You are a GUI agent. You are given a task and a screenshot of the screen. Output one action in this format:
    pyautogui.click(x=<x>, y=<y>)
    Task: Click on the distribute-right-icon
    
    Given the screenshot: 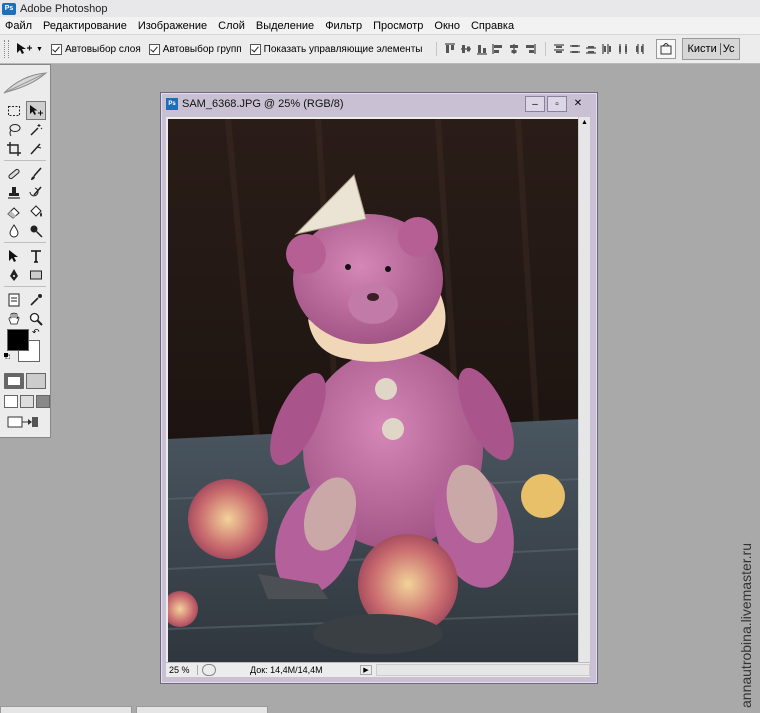 What is the action you would take?
    pyautogui.click(x=639, y=49)
    